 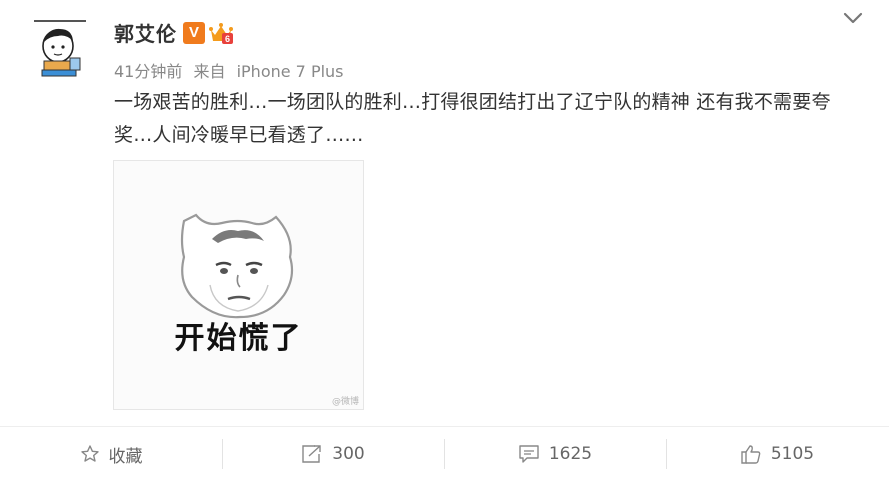 I want to click on vip-crown-icon: 6, so click(x=221, y=33).